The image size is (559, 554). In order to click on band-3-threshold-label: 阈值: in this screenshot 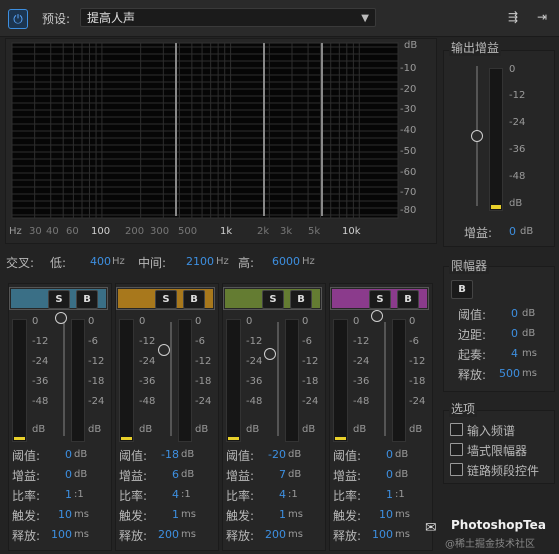, I will do `click(240, 456)`.